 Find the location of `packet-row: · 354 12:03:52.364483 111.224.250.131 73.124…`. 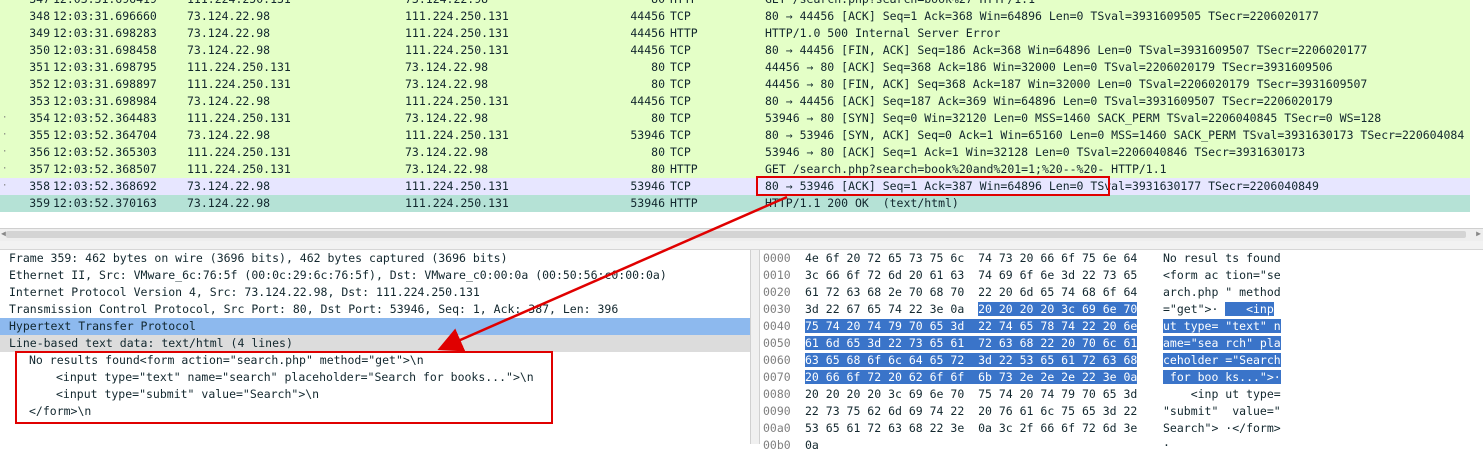

packet-row: · 354 12:03:52.364483 111.224.250.131 73.124… is located at coordinates (735, 118).